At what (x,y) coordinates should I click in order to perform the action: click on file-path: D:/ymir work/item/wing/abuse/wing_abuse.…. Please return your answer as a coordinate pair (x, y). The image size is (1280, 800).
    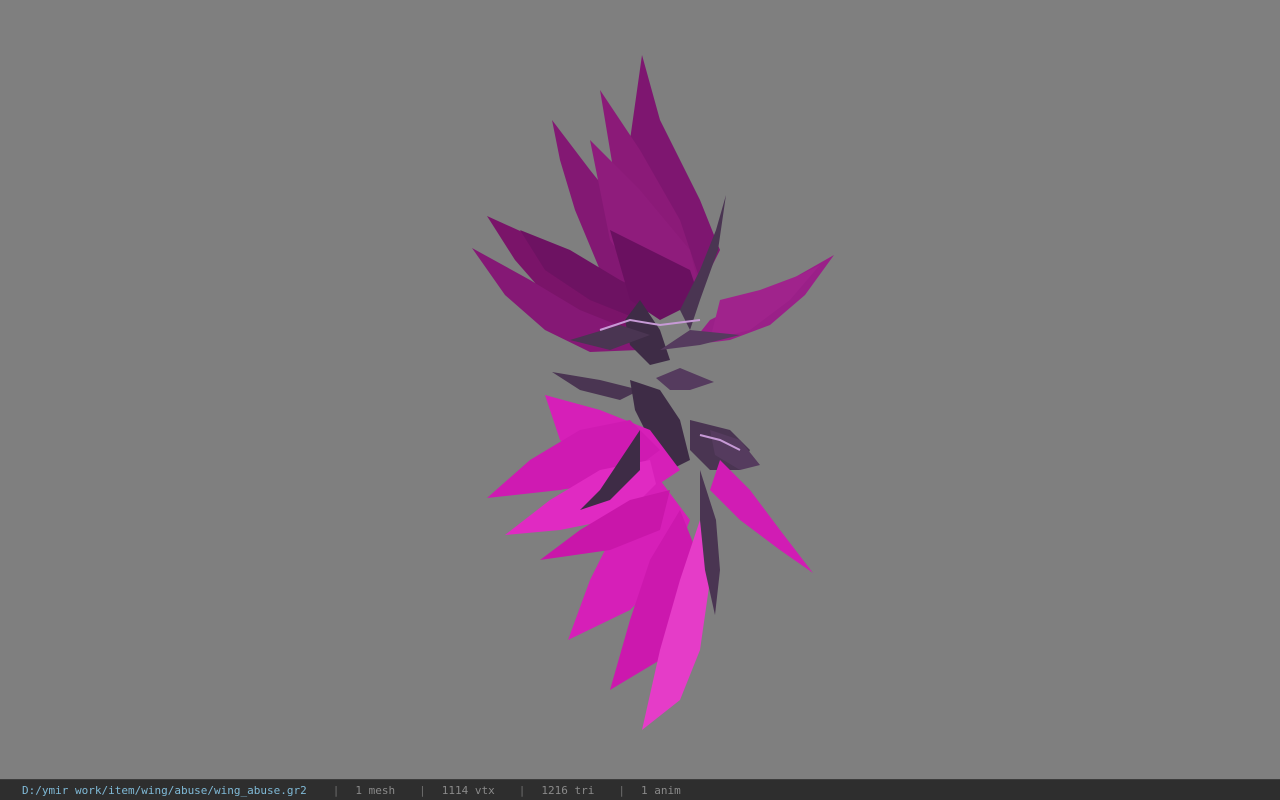
    Looking at the image, I should click on (164, 790).